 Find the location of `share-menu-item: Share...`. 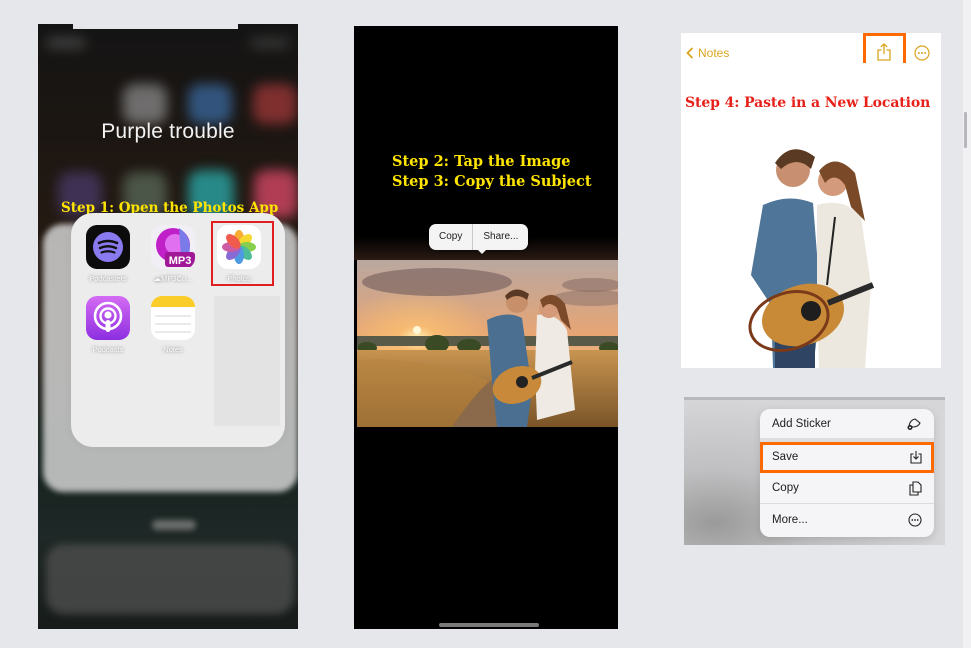

share-menu-item: Share... is located at coordinates (500, 237).